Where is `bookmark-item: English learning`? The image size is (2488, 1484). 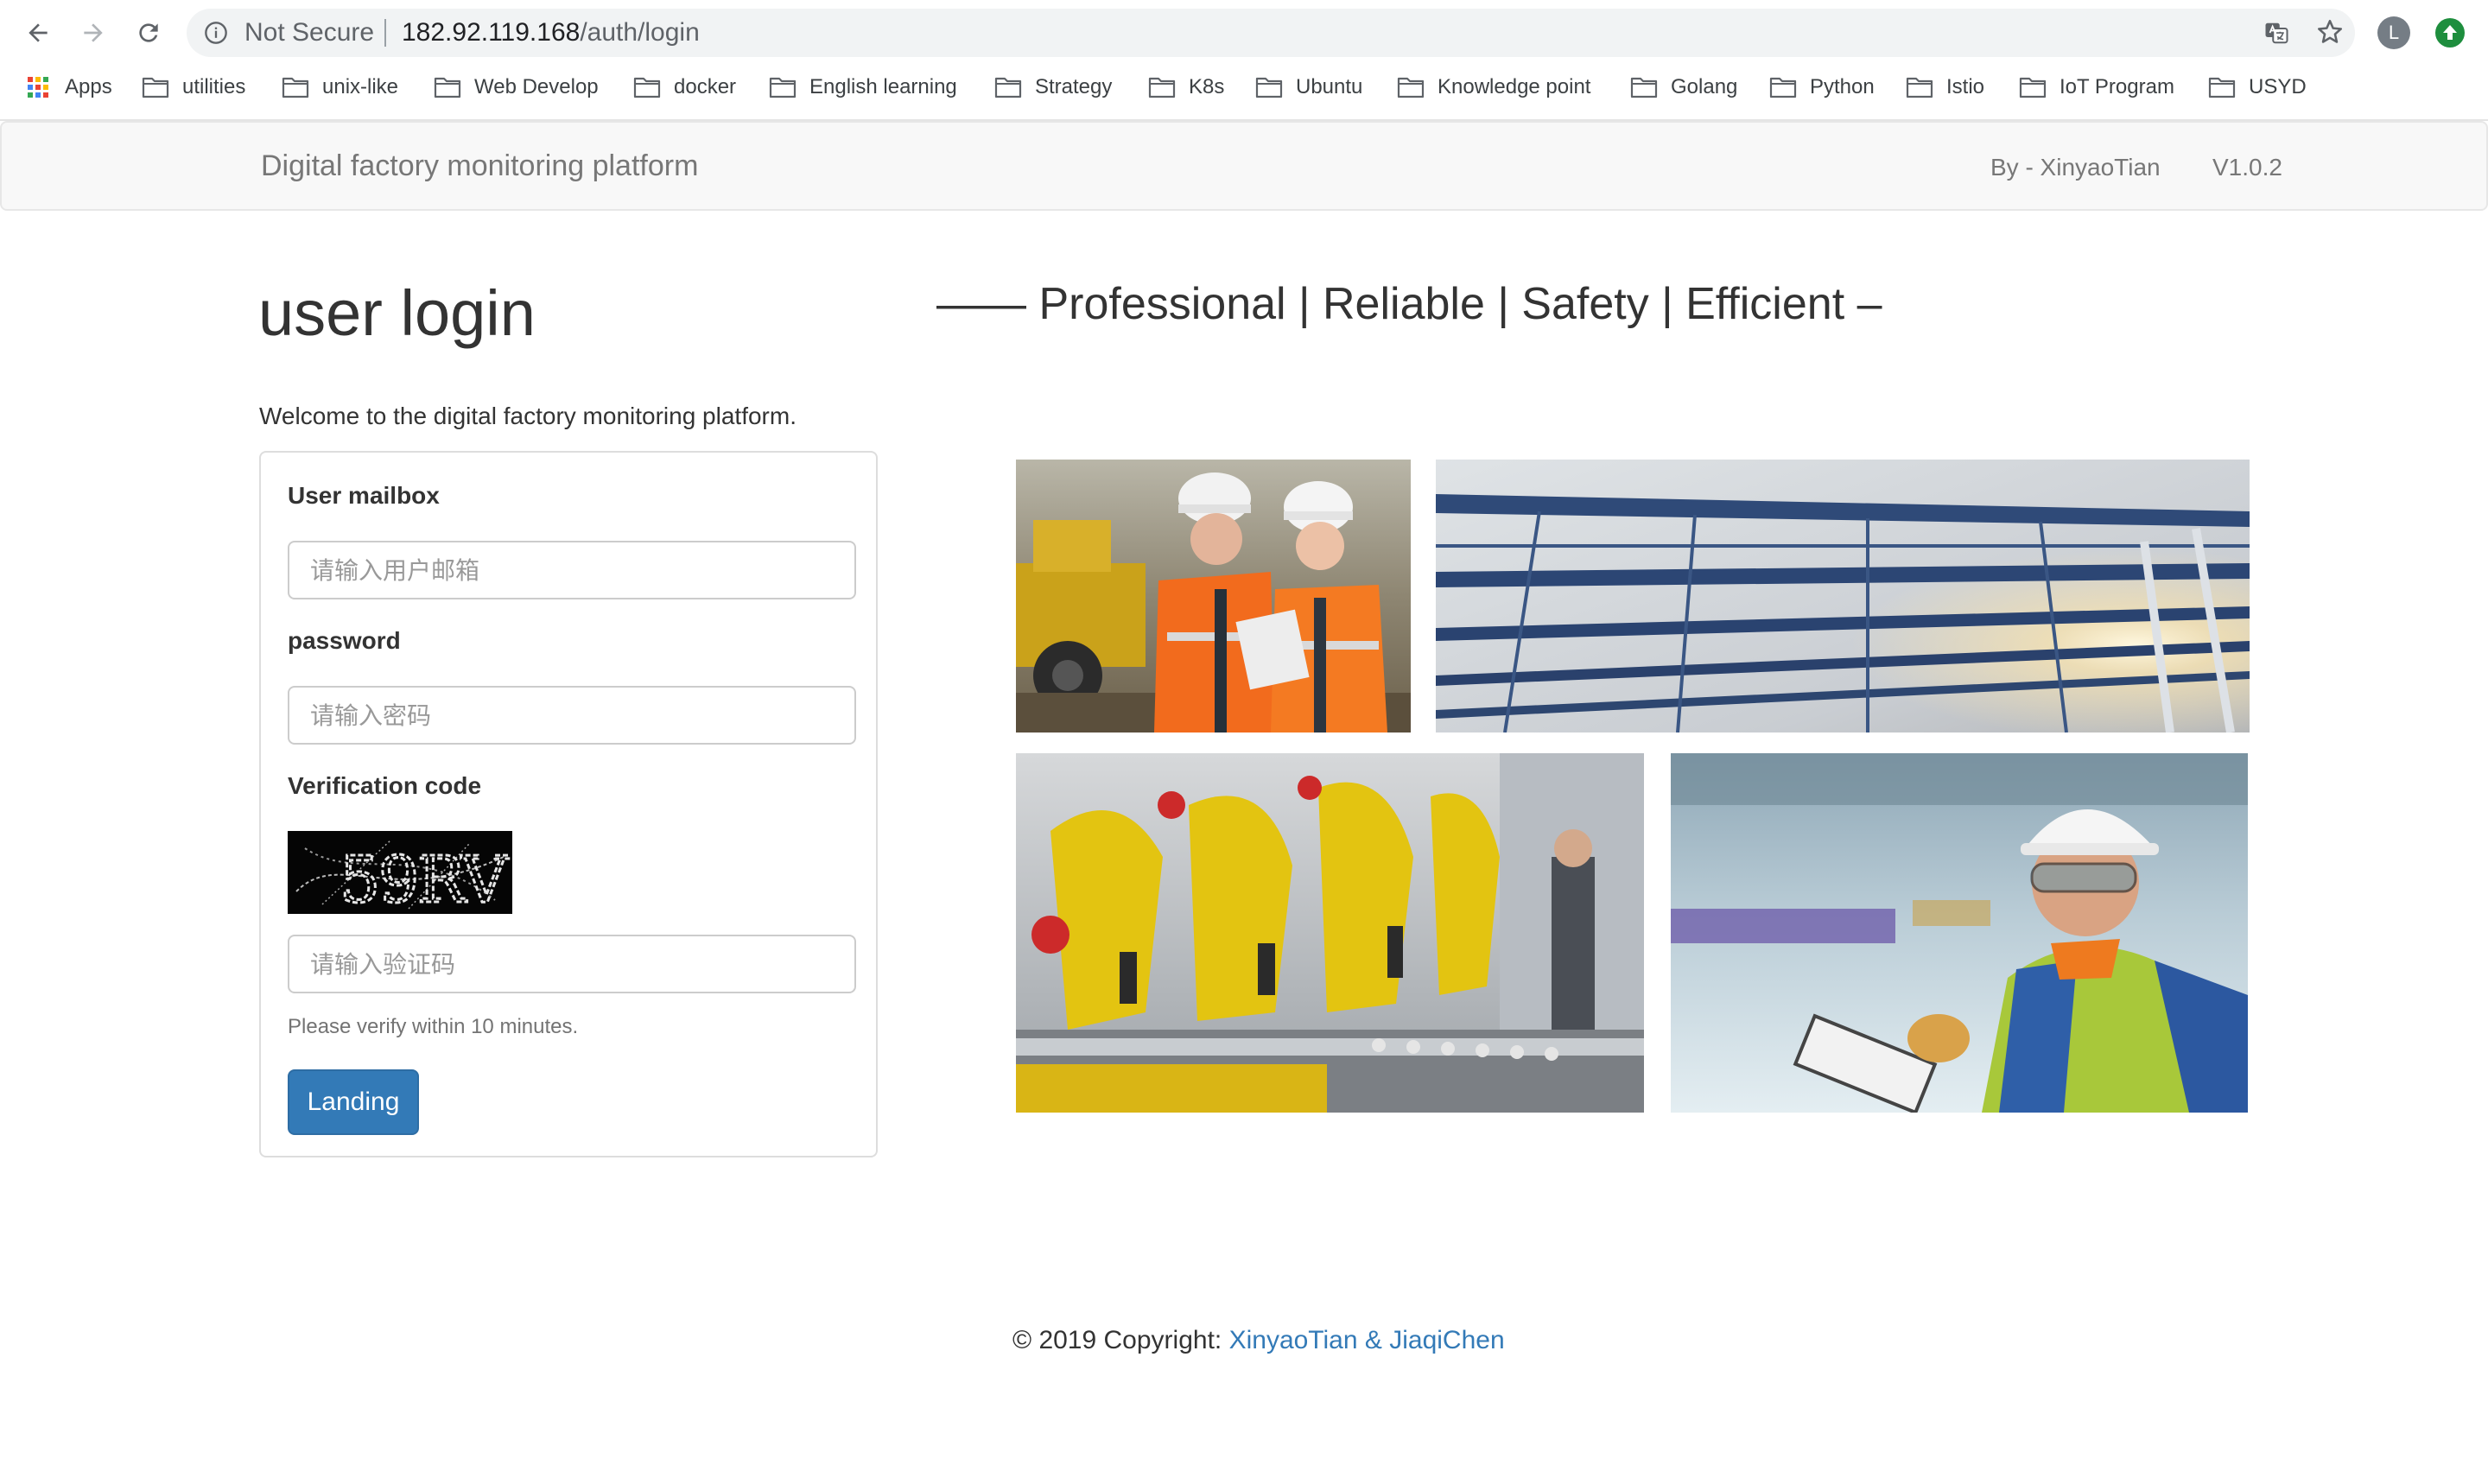
bookmark-item: English learning is located at coordinates (863, 87).